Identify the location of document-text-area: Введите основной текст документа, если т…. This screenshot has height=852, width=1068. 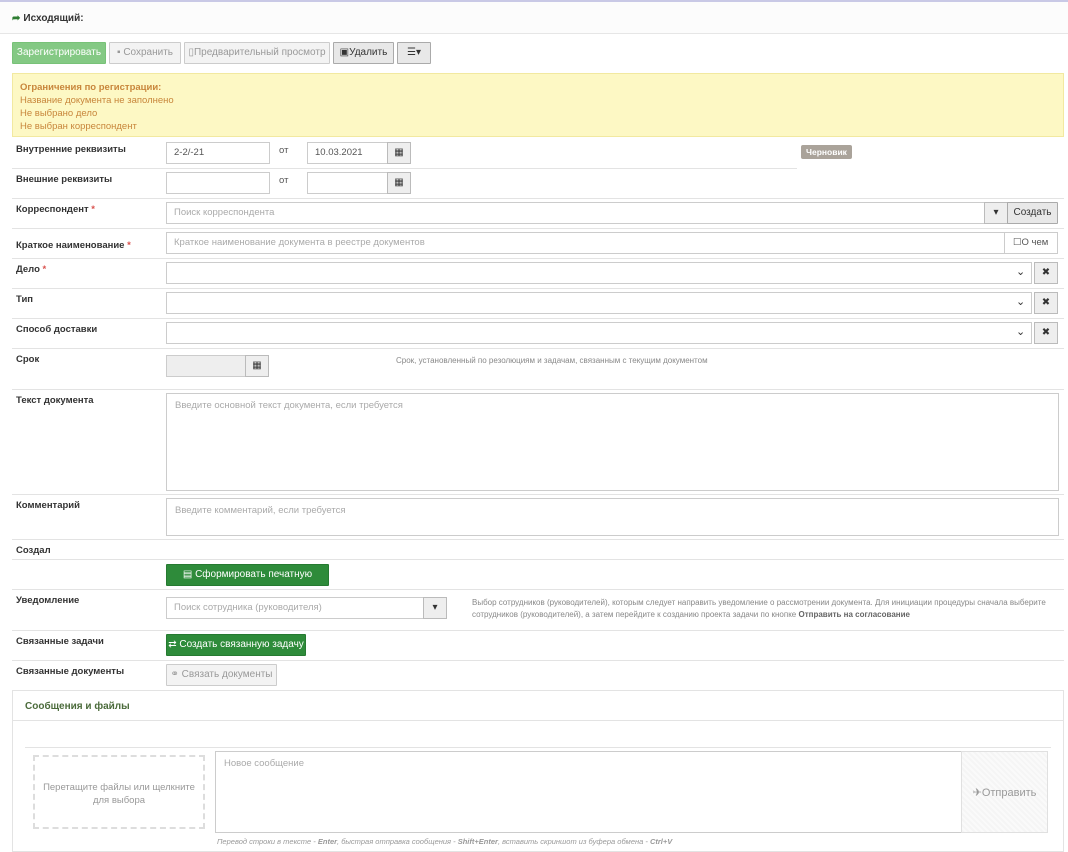
(612, 442).